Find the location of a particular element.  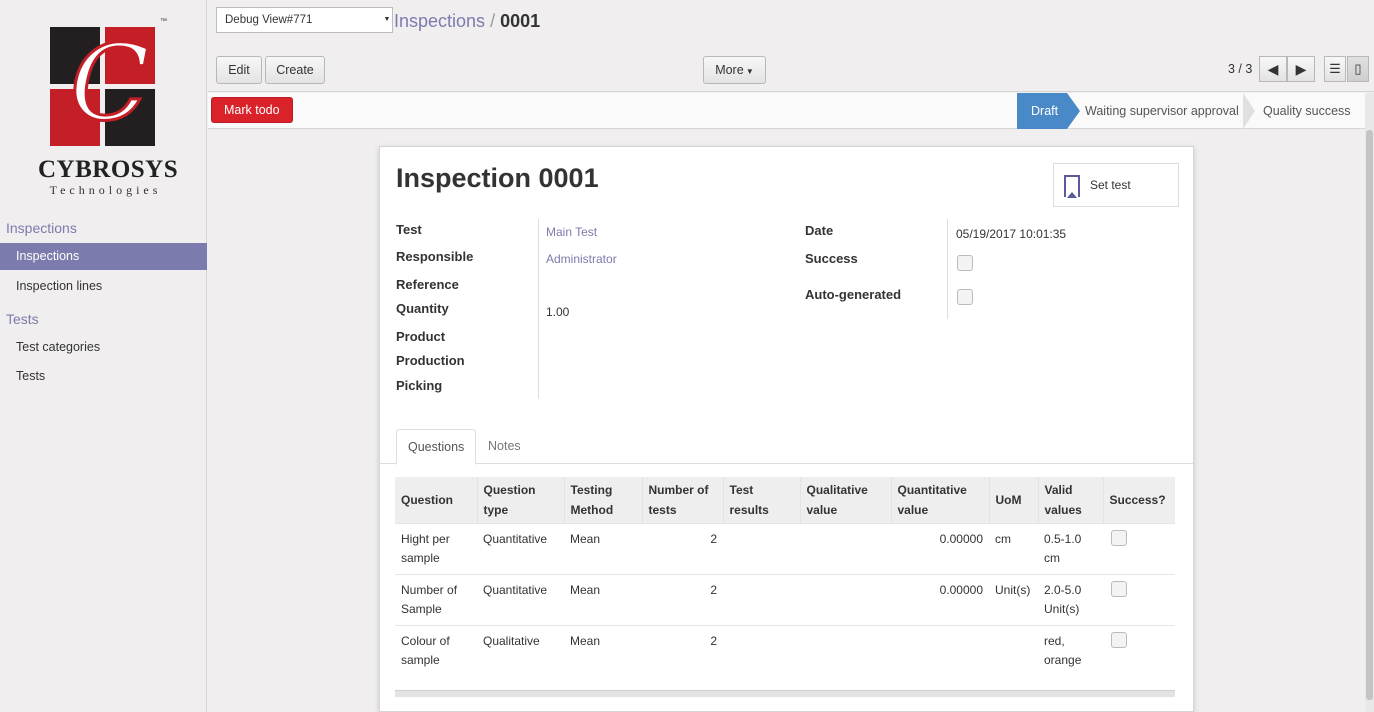

sidebar-item-tests: Tests is located at coordinates (103, 376).